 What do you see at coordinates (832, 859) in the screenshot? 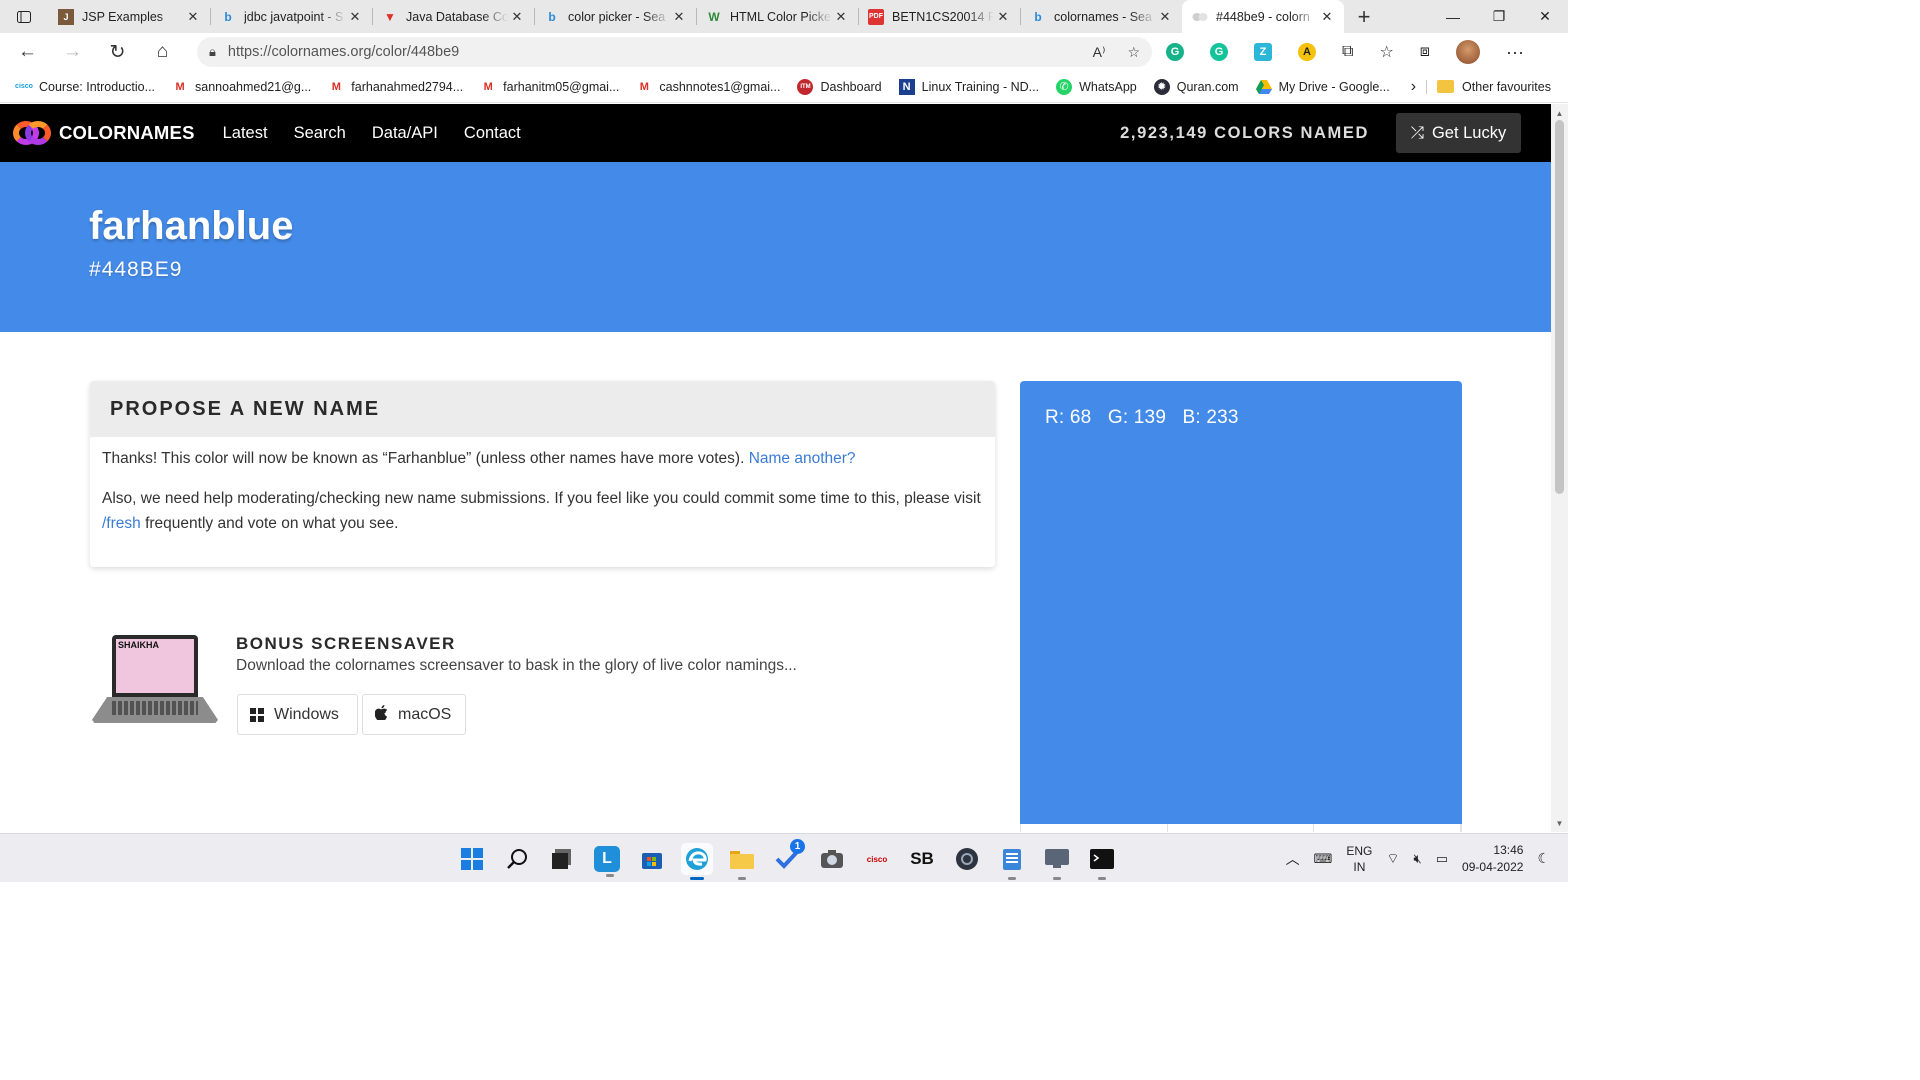
I see `camera-icon` at bounding box center [832, 859].